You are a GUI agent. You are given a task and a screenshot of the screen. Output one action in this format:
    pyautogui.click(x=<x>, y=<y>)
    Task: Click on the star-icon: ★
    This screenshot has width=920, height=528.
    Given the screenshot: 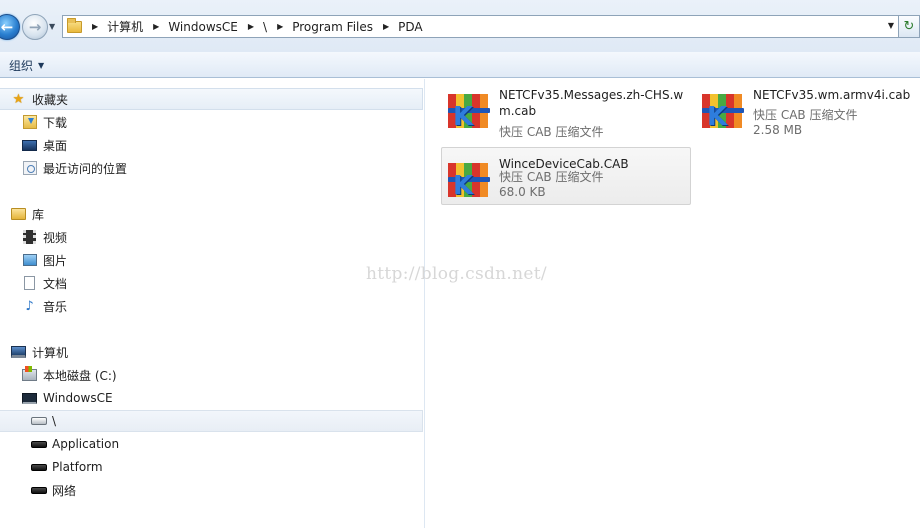 What is the action you would take?
    pyautogui.click(x=18, y=99)
    